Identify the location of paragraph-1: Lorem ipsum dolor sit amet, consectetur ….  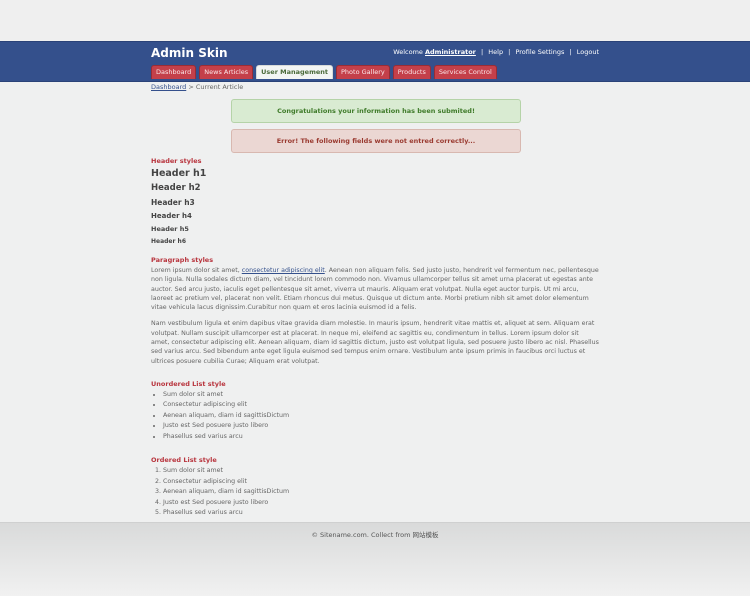
(375, 289).